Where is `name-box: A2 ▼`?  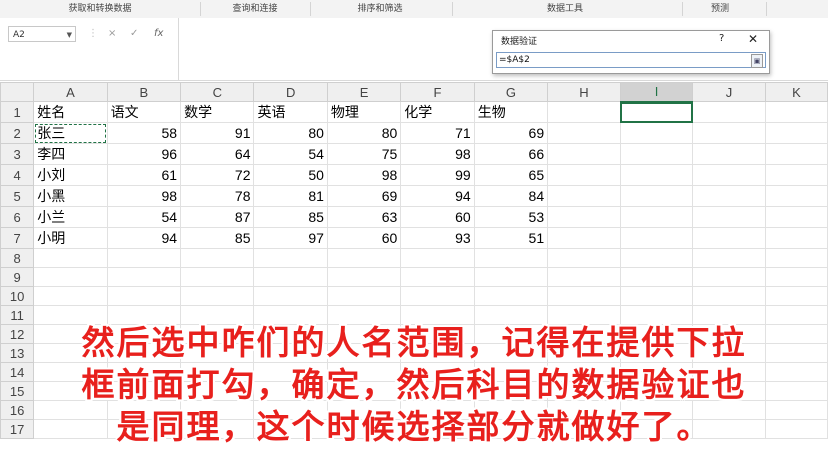 name-box: A2 ▼ is located at coordinates (42, 34).